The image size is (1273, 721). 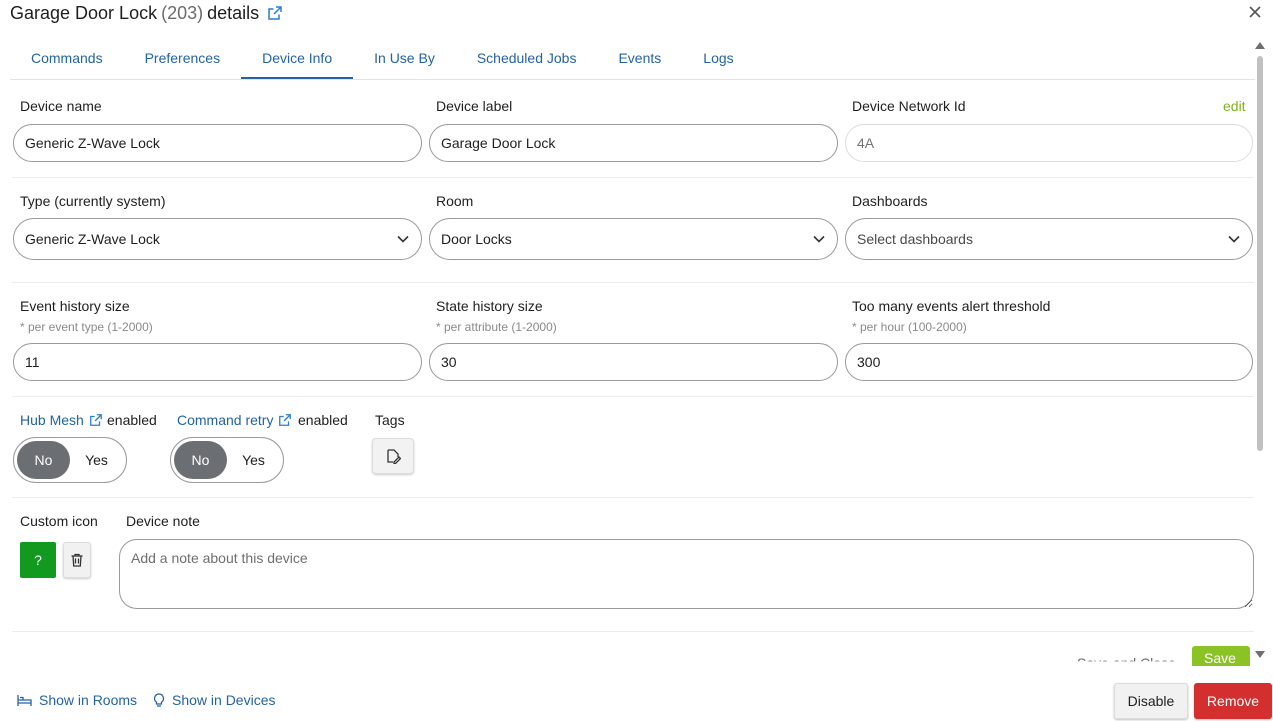 What do you see at coordinates (455, 201) in the screenshot?
I see `room-label: Room` at bounding box center [455, 201].